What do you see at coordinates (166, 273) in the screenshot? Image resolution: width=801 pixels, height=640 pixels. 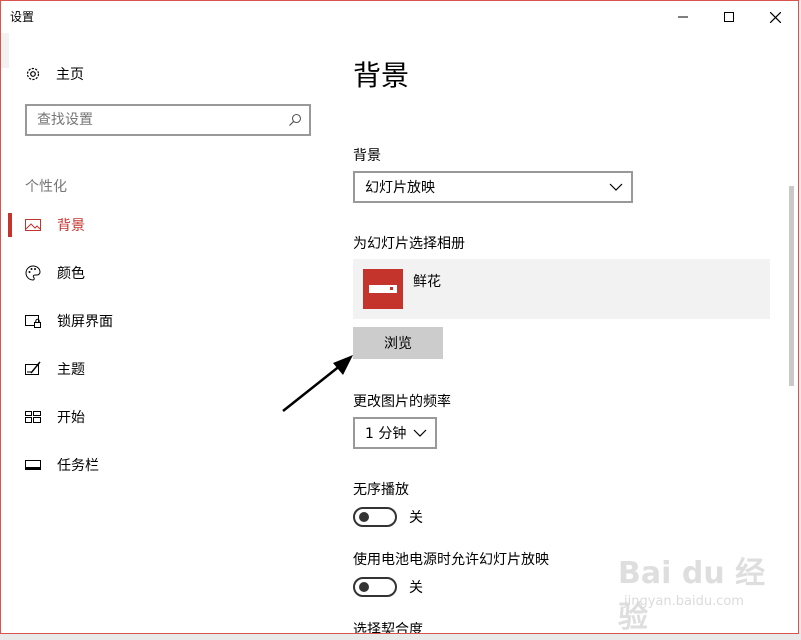 I see `sidebar-item-colors: 颜色` at bounding box center [166, 273].